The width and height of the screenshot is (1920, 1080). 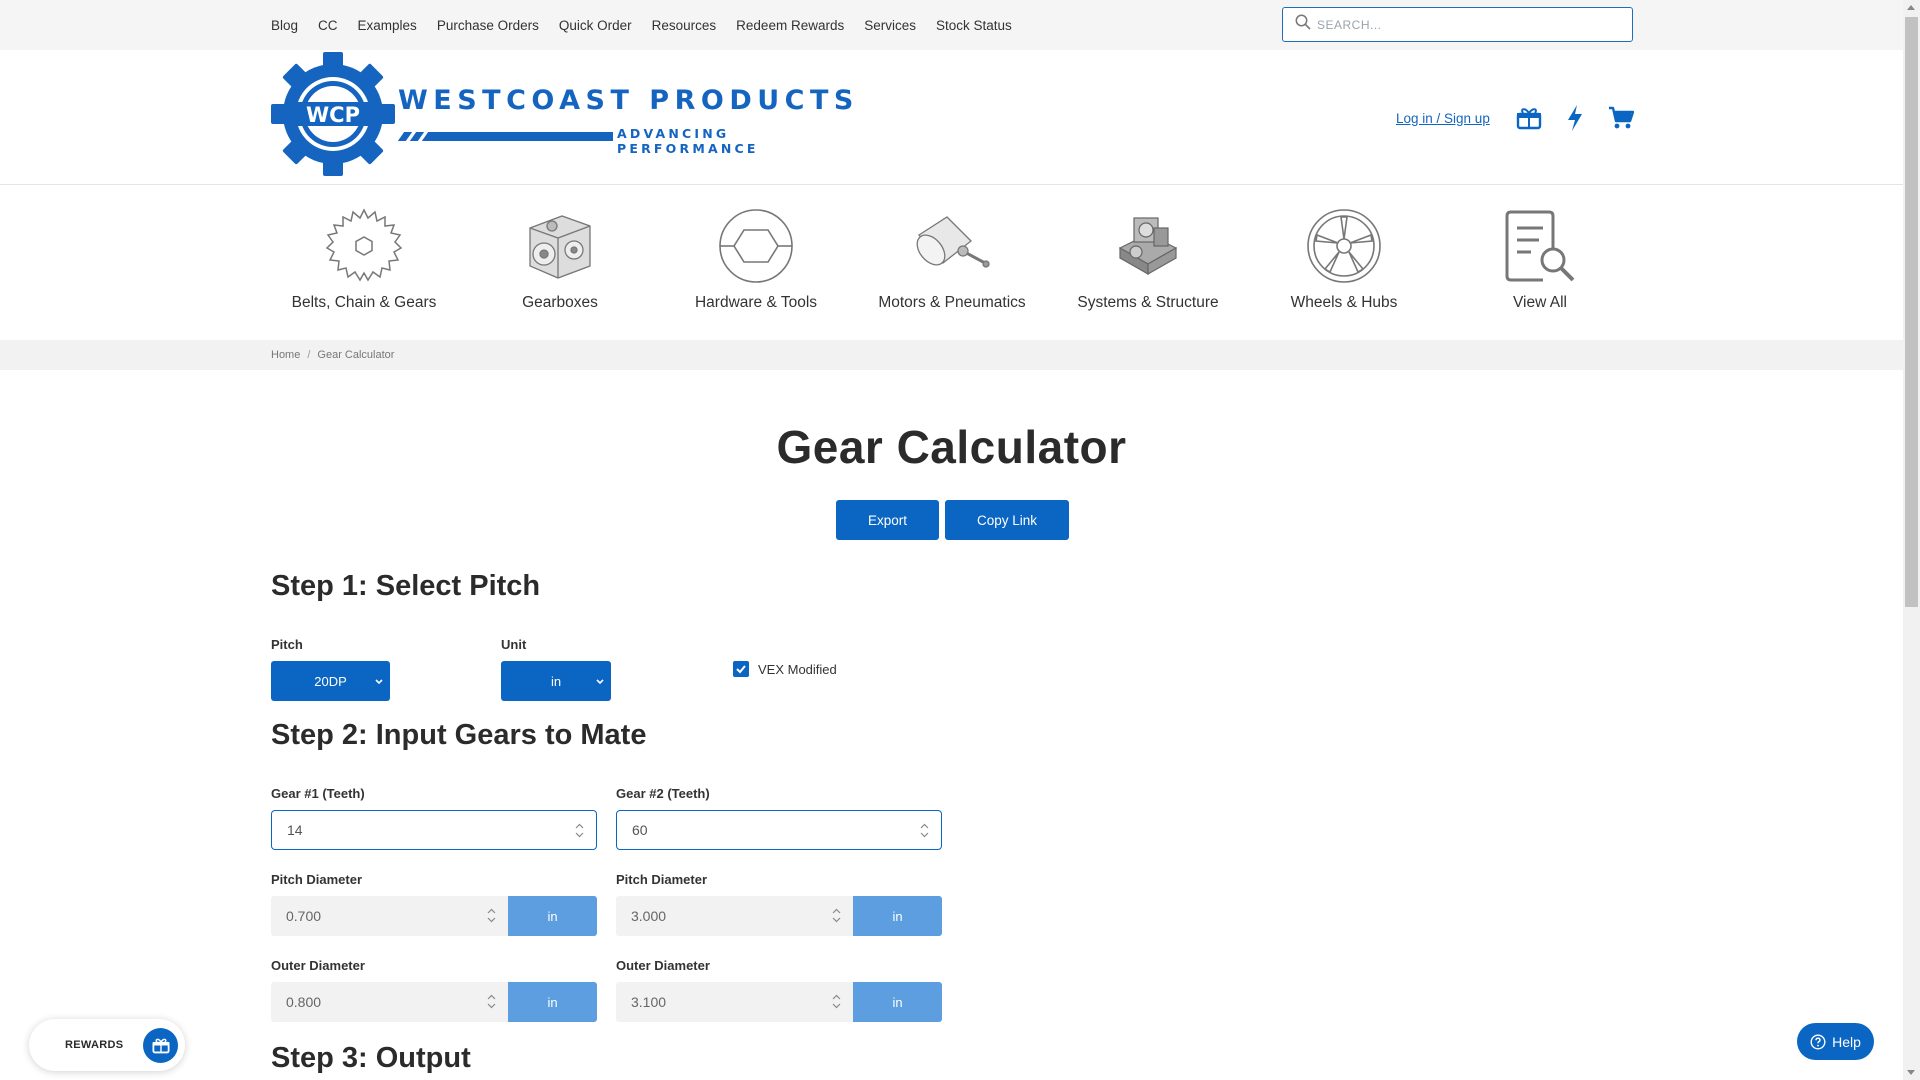 What do you see at coordinates (389, 916) in the screenshot?
I see `gear1-pitch-diameter-field: 0.700` at bounding box center [389, 916].